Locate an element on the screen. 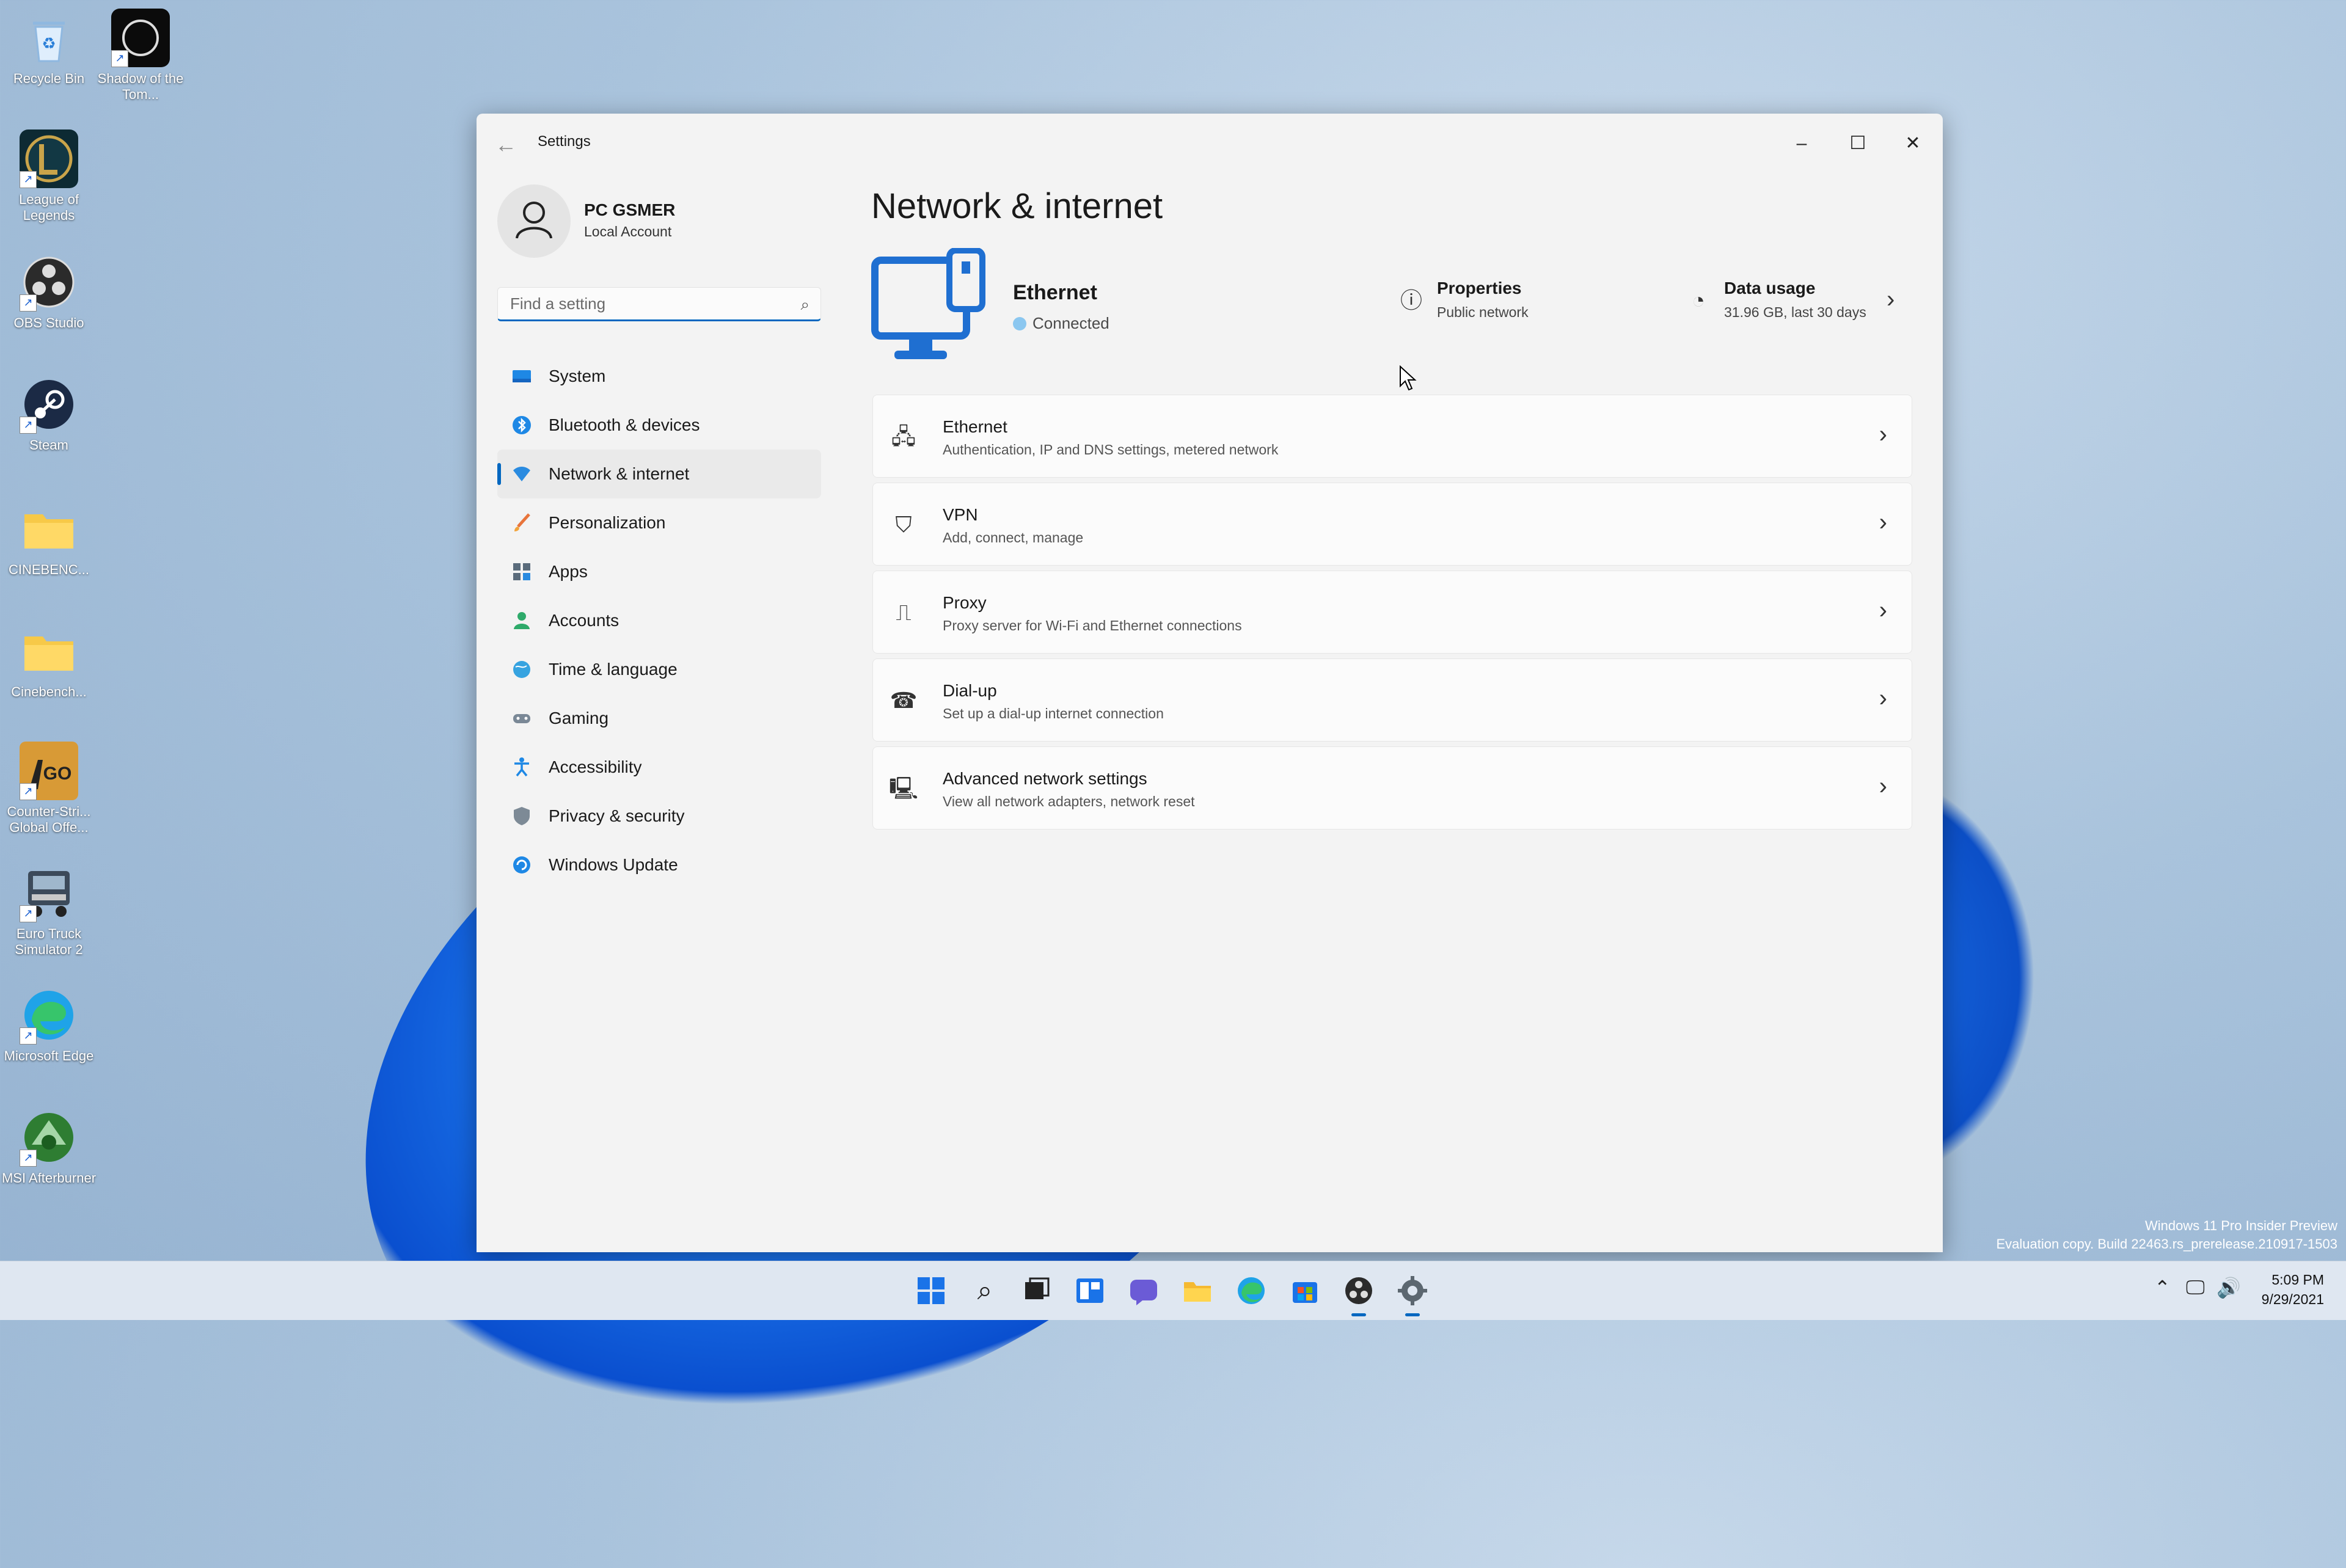 The image size is (2346, 1568). sidebar-item-network: Network & internet is located at coordinates (659, 474).